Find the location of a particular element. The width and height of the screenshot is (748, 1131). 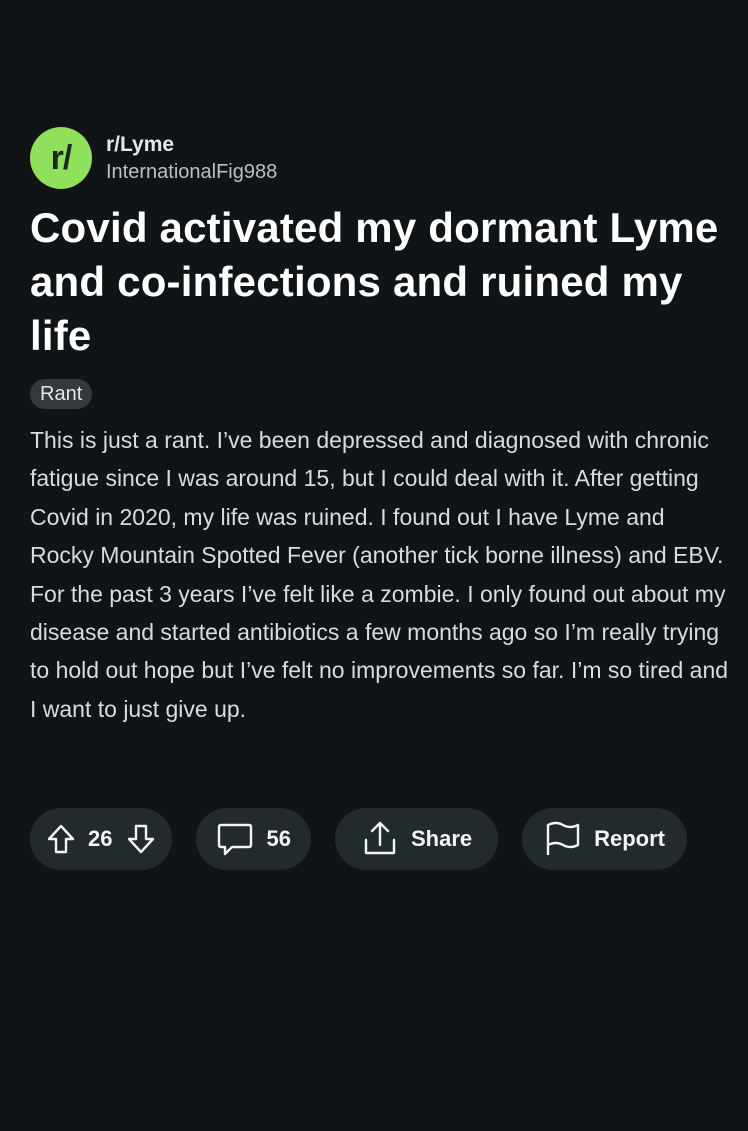

post-meta: r/ r/Lyme InternationalFig988 is located at coordinates (380, 158).